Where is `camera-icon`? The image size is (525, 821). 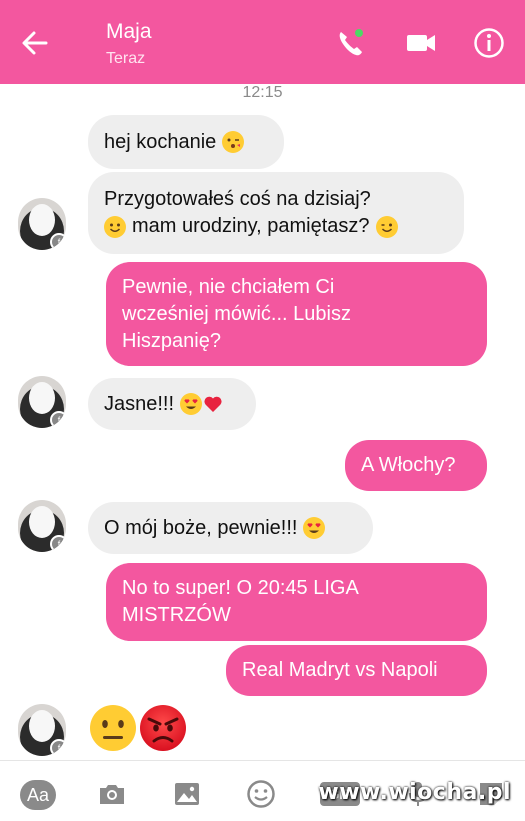
camera-icon is located at coordinates (112, 794).